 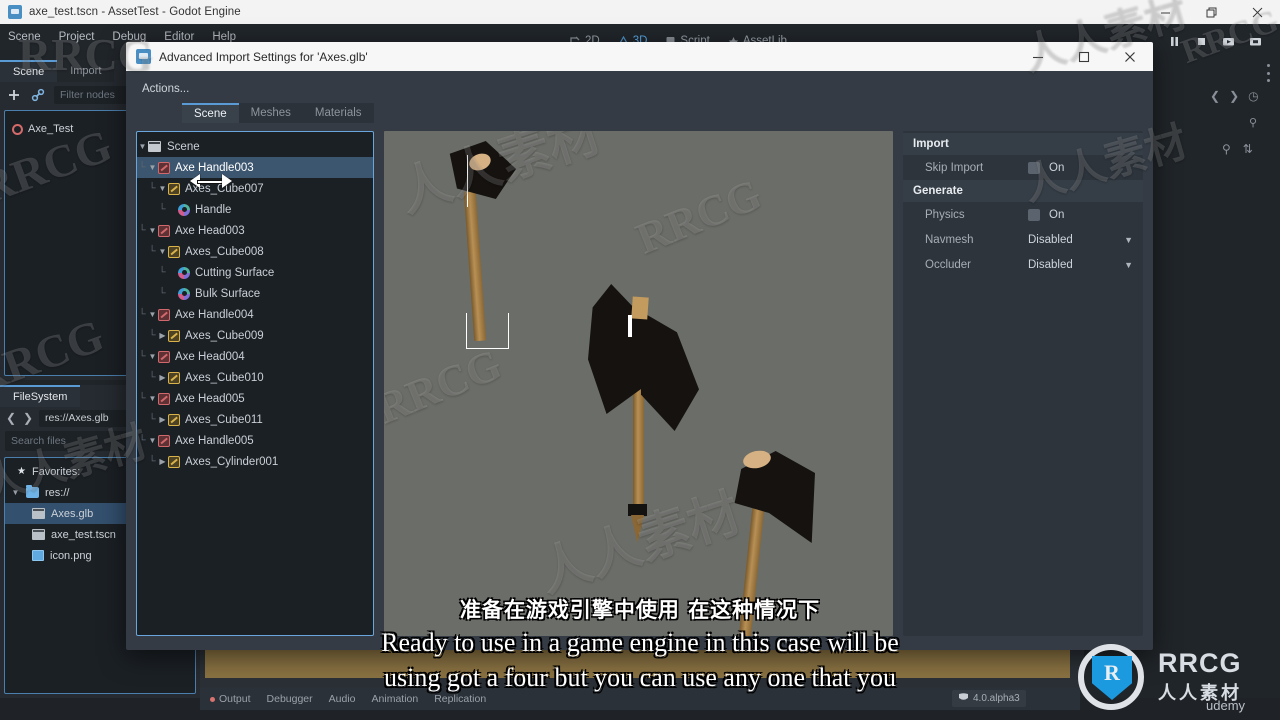 I want to click on play-scene-icon, so click(x=1228, y=41).